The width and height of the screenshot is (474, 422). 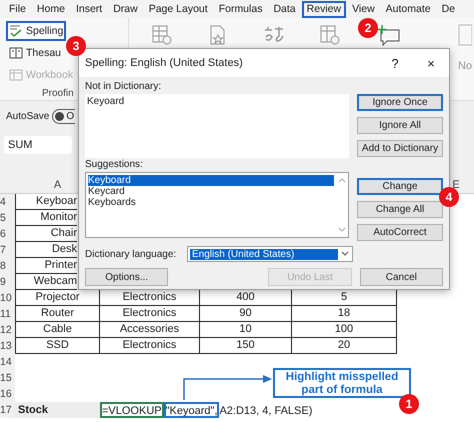 I want to click on row-header: 6, so click(x=7, y=234).